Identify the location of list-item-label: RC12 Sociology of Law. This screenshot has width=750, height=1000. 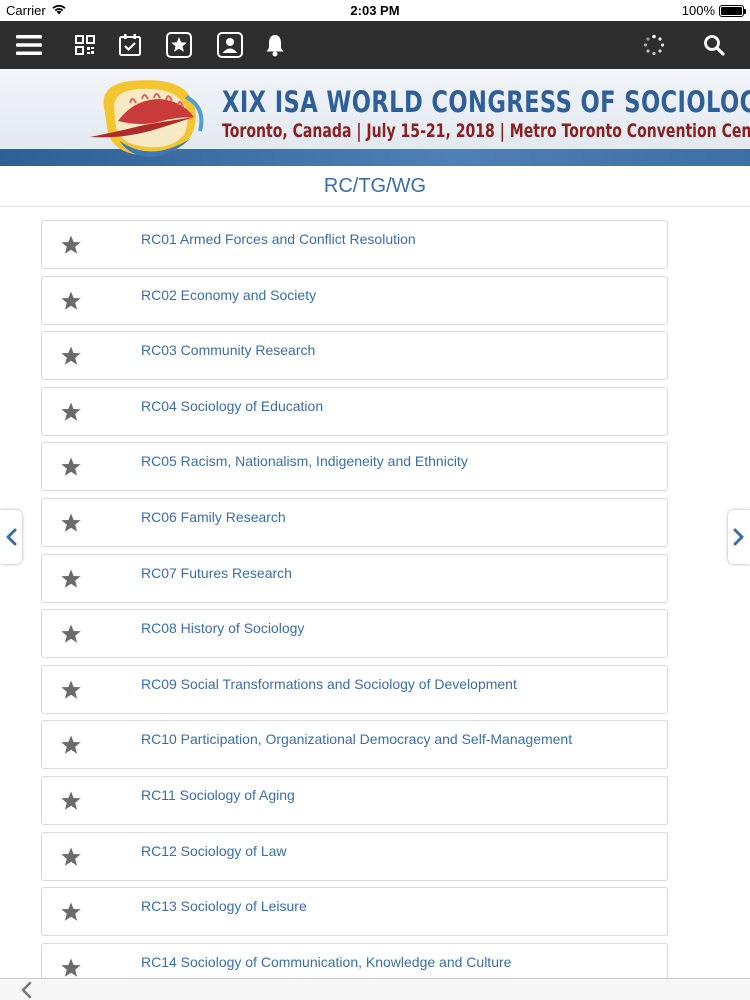
(214, 850).